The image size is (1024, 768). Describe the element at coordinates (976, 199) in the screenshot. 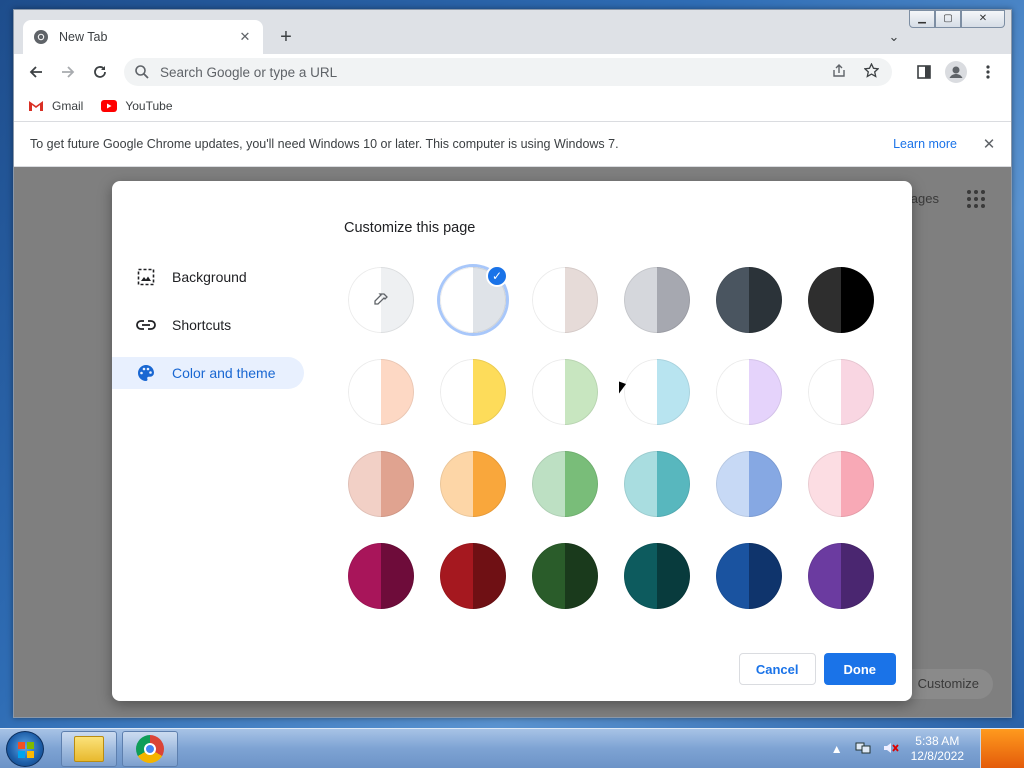

I see `apps-grid-icon` at that location.